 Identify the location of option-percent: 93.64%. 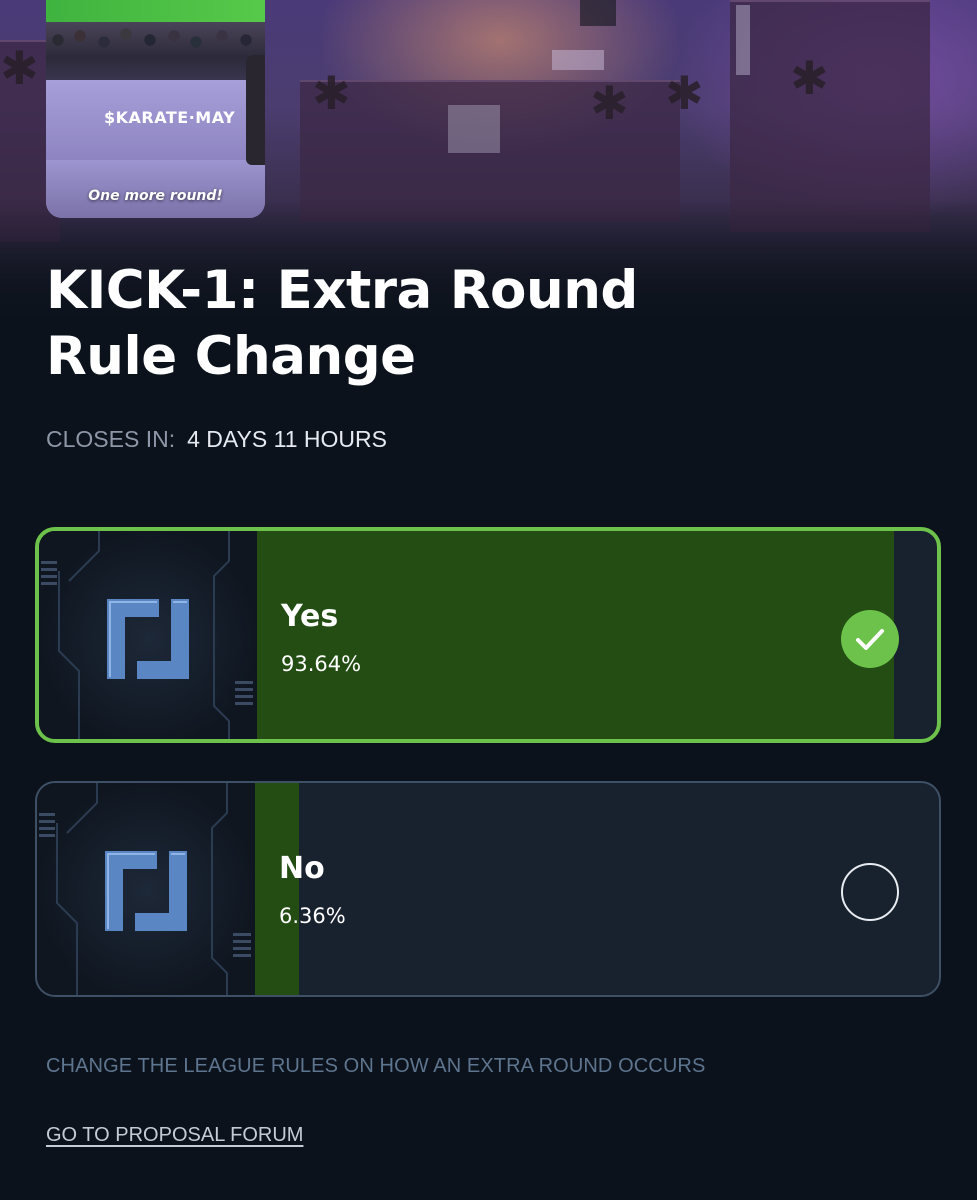
(321, 664).